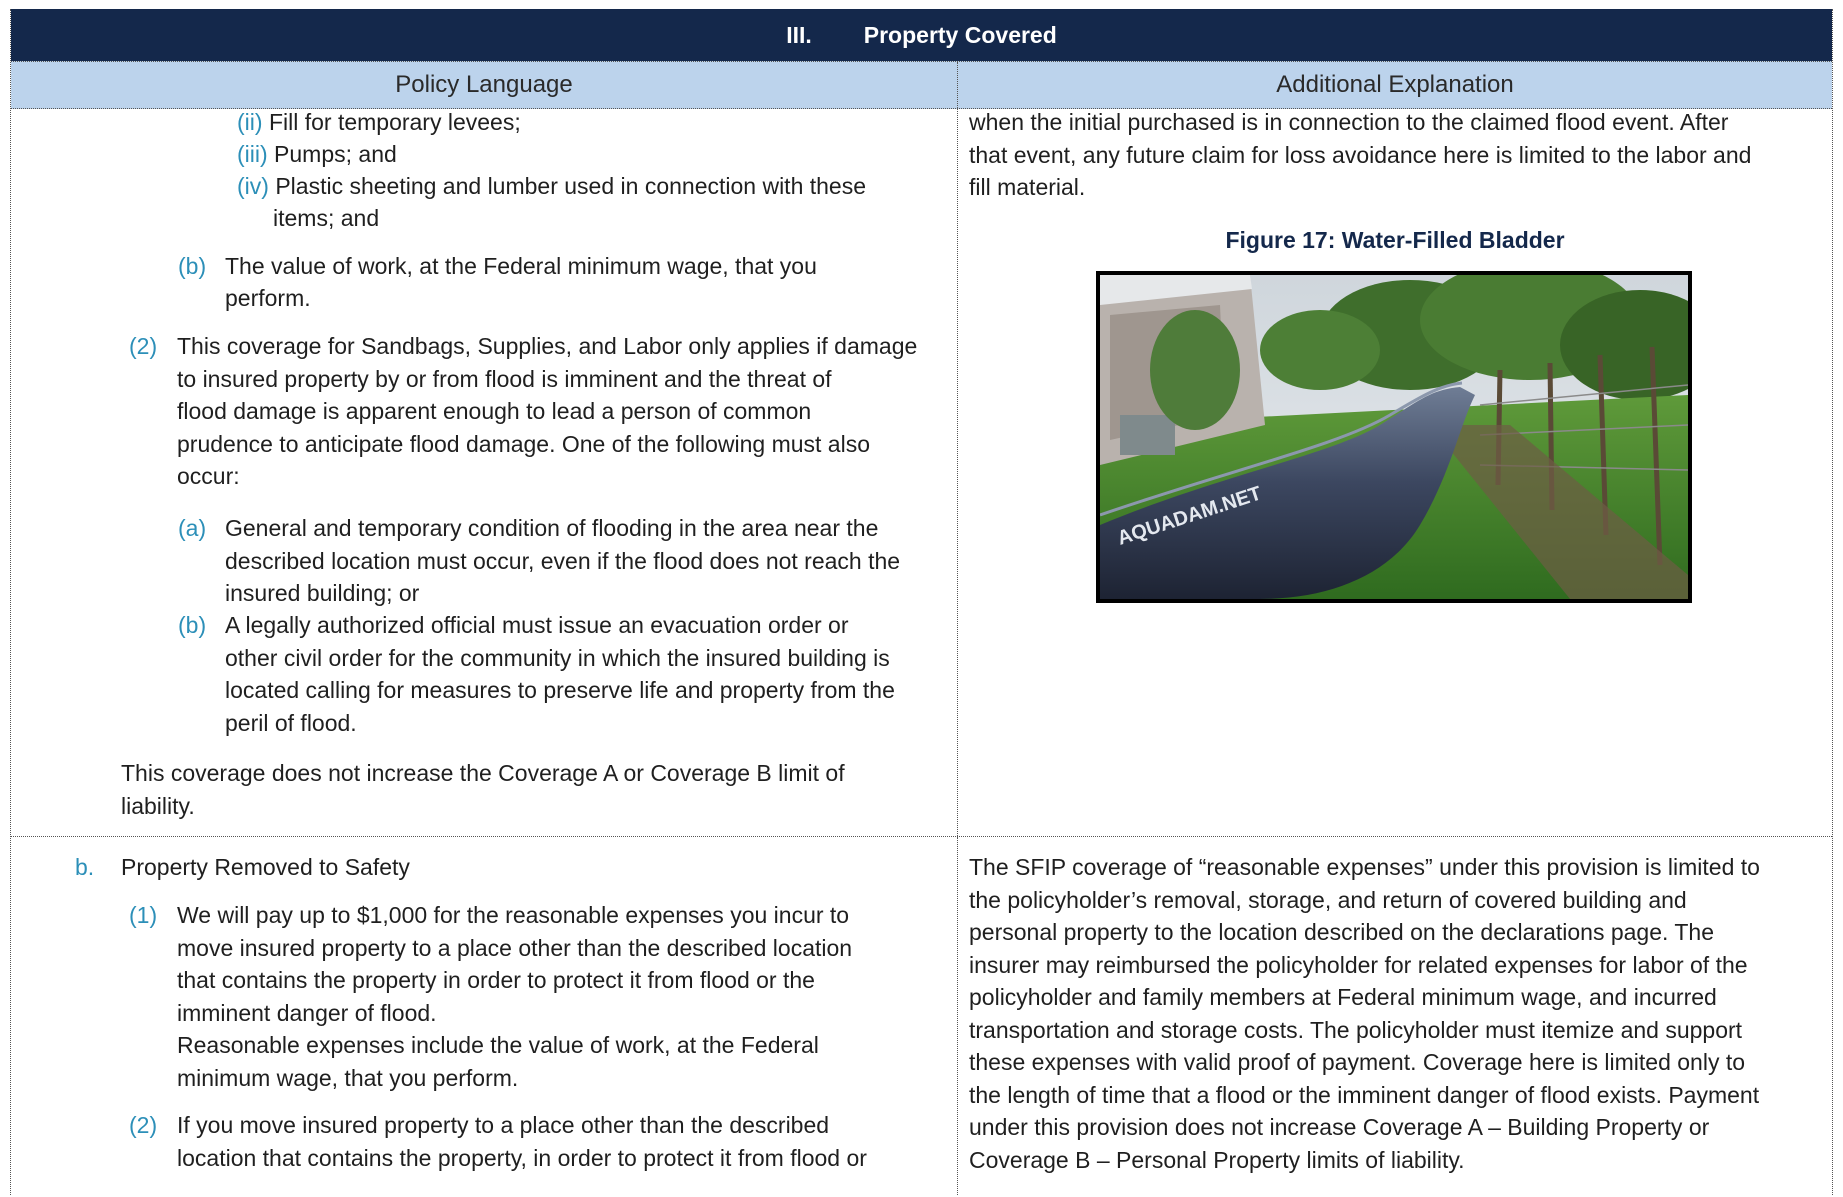  I want to click on text-line: liability., so click(158, 805).